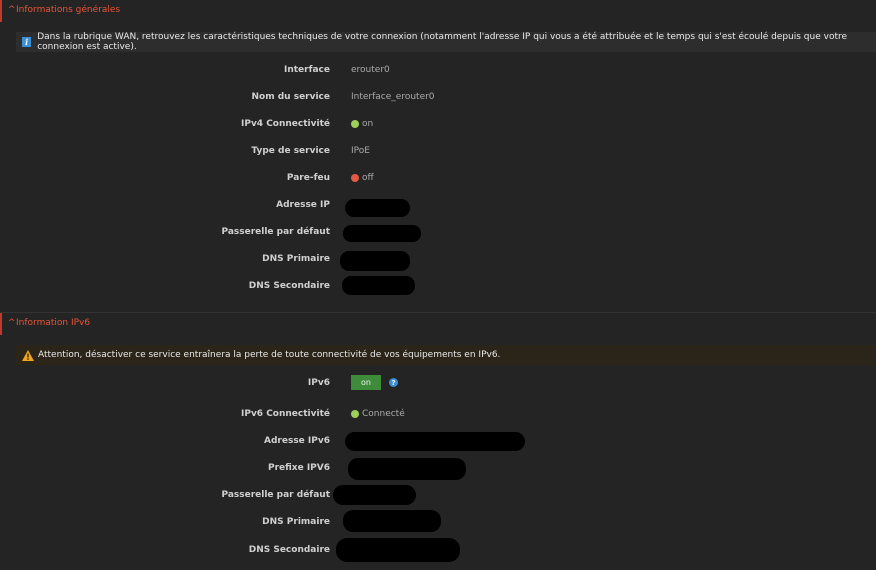 The height and width of the screenshot is (570, 876). I want to click on section-title-general: Informations générales, so click(68, 10).